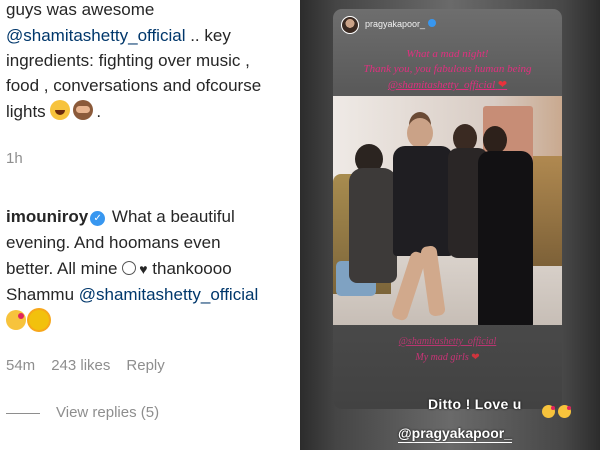  What do you see at coordinates (447, 69) in the screenshot?
I see `story-caption-line-2: Thank you, you fabulous human being` at bounding box center [447, 69].